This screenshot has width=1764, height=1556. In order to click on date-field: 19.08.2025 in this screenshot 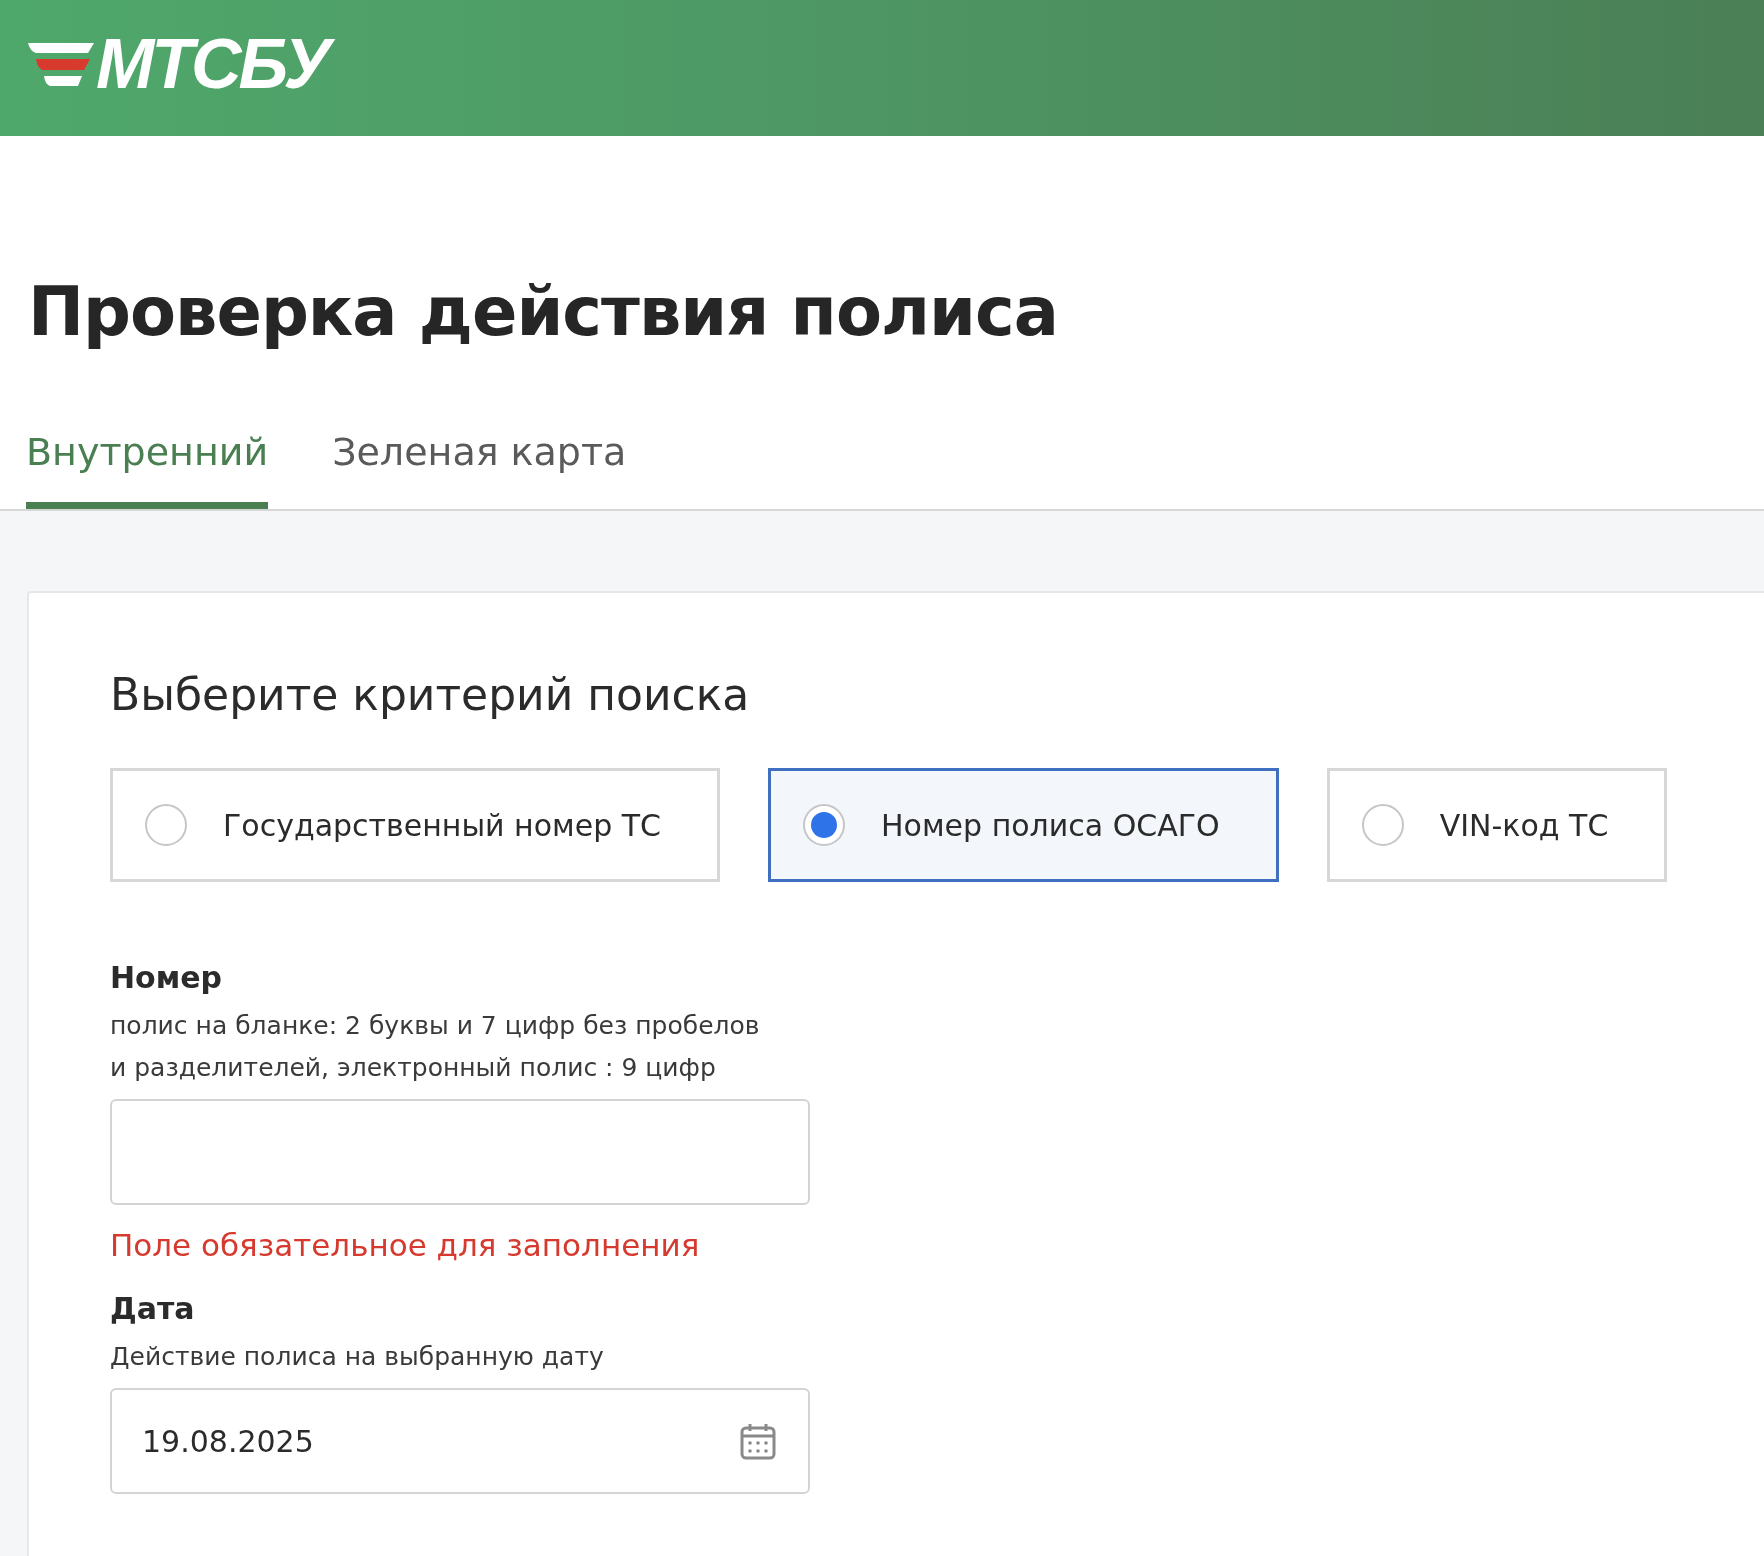, I will do `click(460, 1441)`.